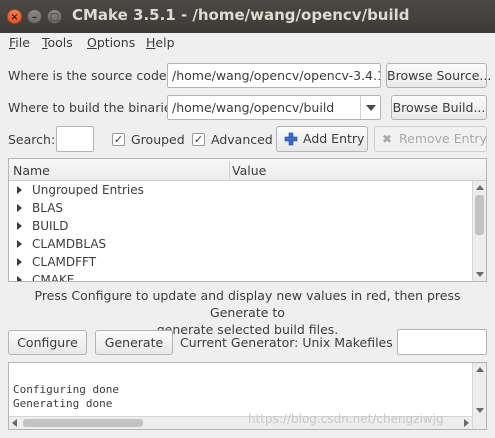 This screenshot has height=438, width=495. I want to click on menu-file-label: ile, so click(22, 42).